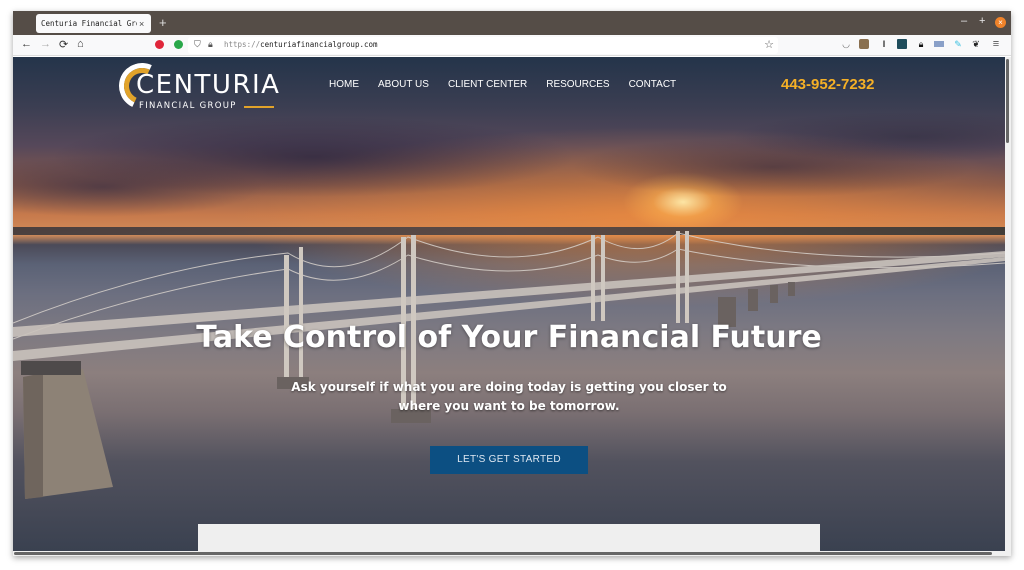 The height and width of the screenshot is (570, 1024). Describe the element at coordinates (403, 84) in the screenshot. I see `nav-about-us: ABOUT US` at that location.